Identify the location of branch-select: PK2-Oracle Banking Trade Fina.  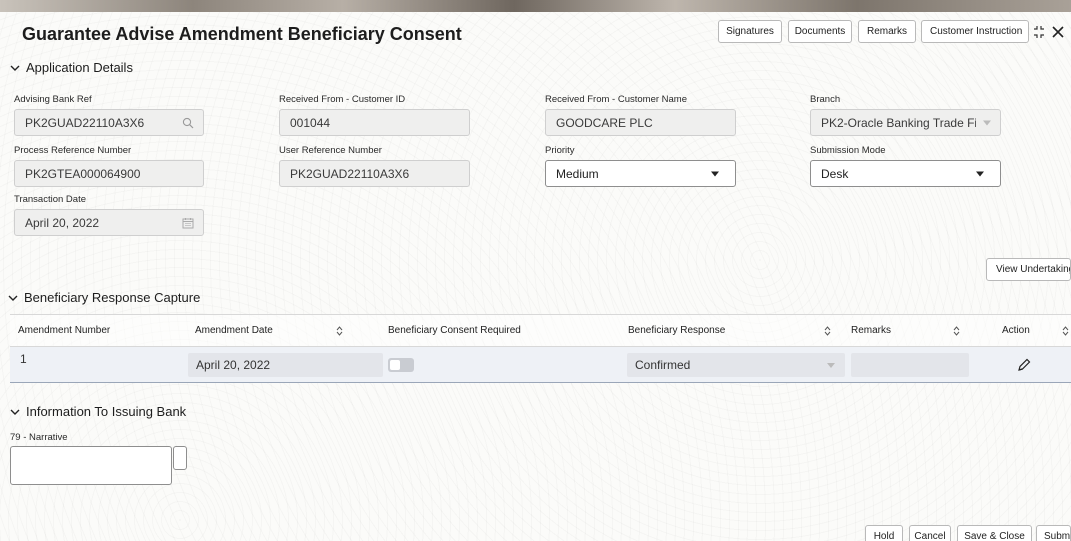
(905, 122).